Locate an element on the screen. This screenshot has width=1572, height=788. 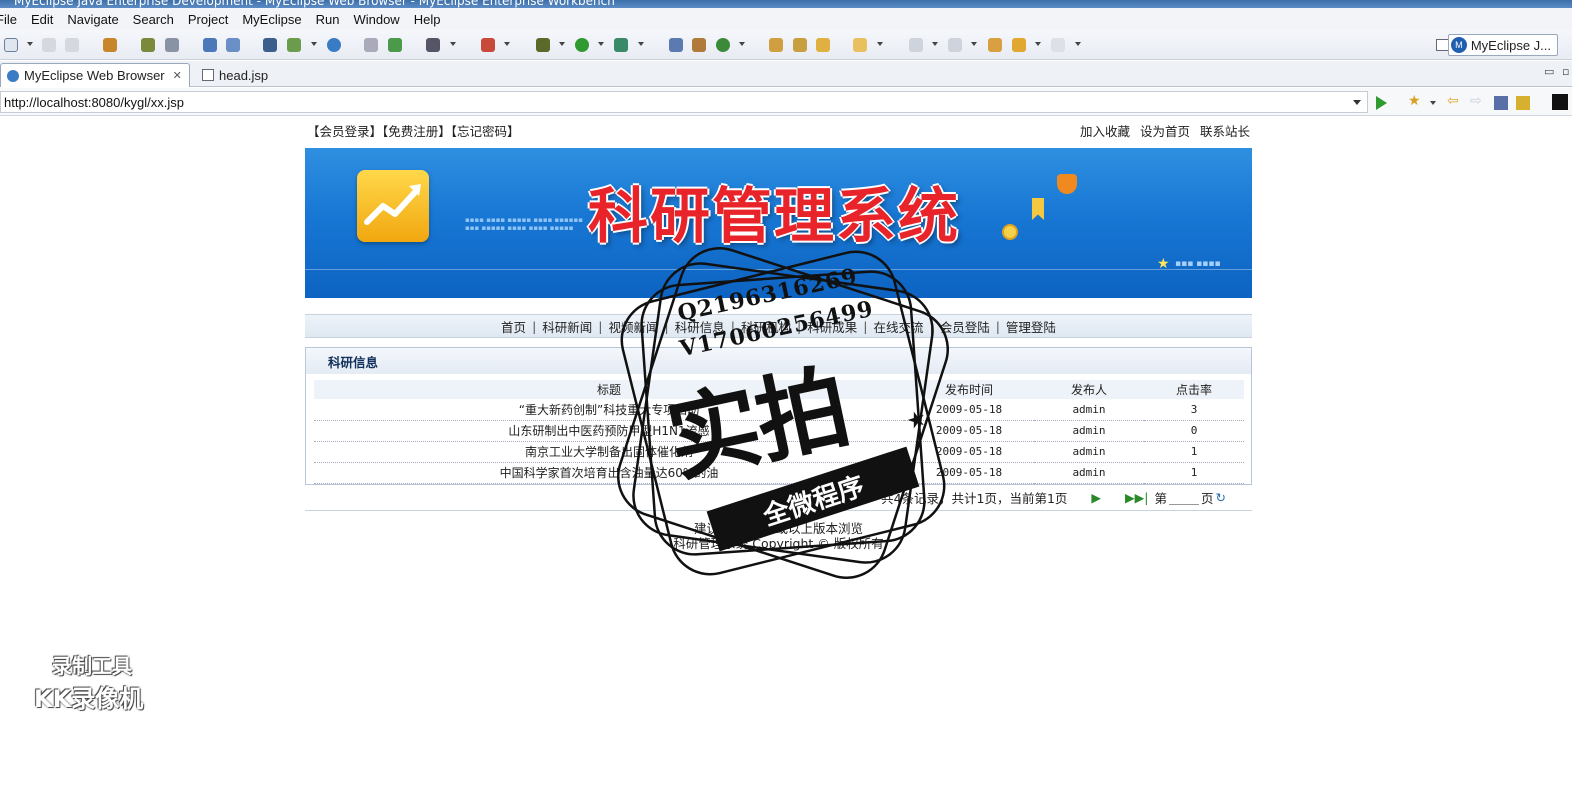
menu-run: Run is located at coordinates (332, 19).